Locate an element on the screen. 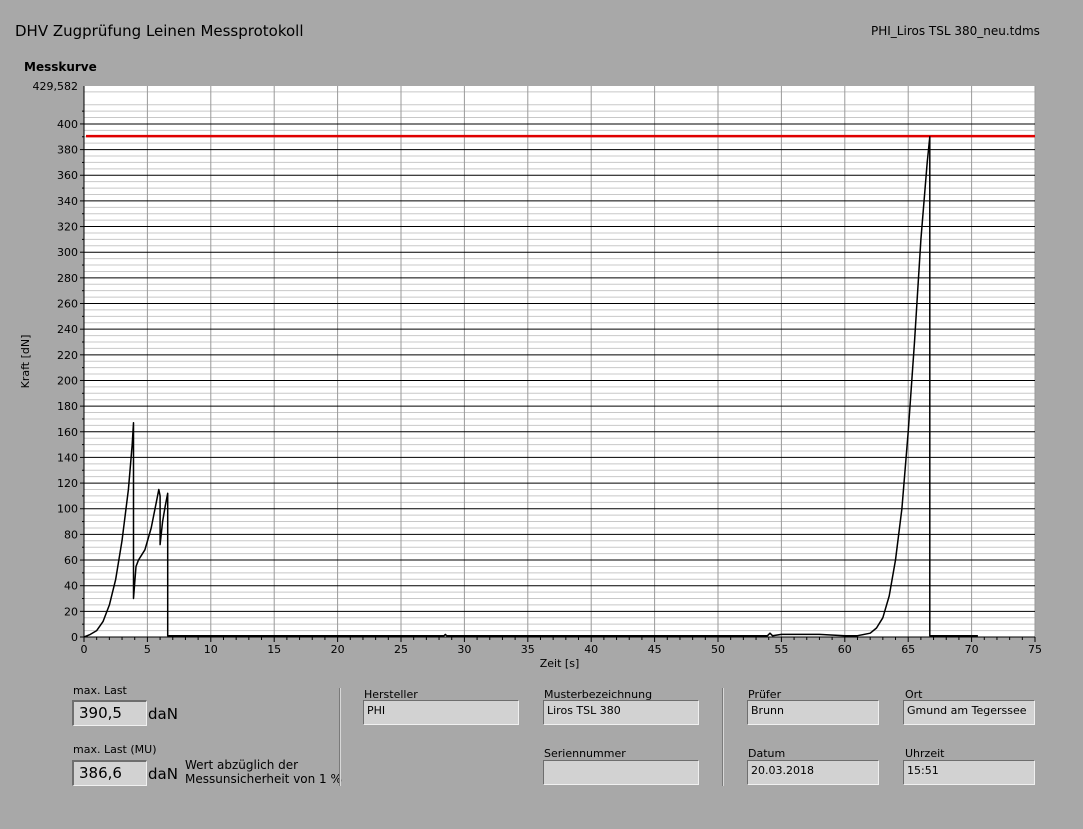 The width and height of the screenshot is (1083, 829). y-tick-label: 260 is located at coordinates (67, 304).